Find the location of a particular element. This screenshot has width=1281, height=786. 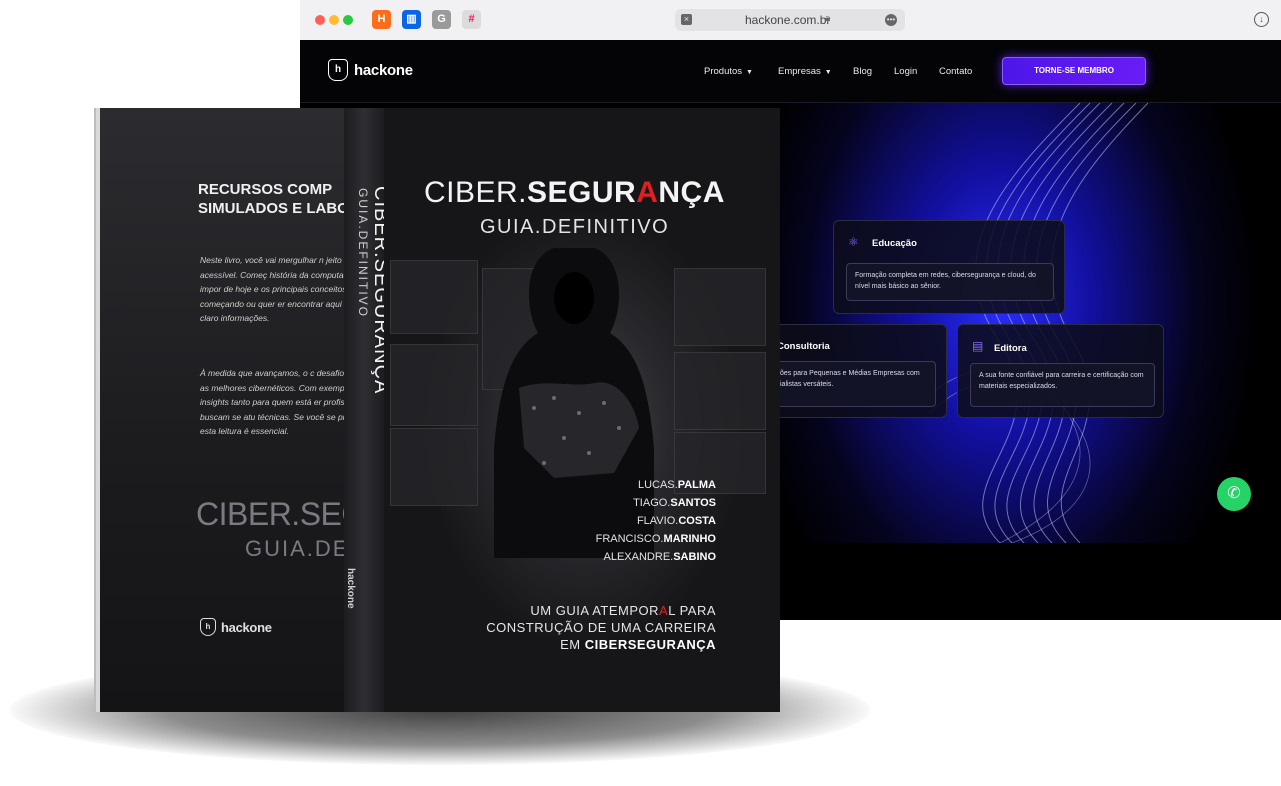

trello-icon: ▥ is located at coordinates (411, 19).